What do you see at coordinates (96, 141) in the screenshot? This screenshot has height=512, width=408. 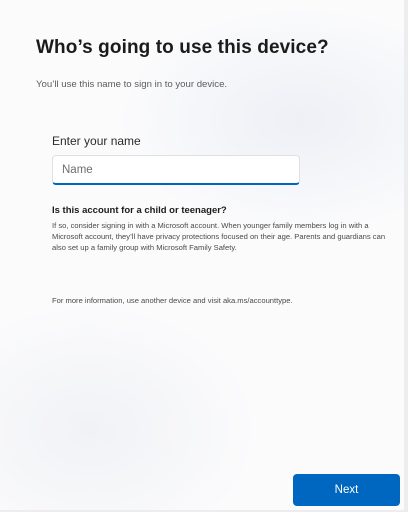 I see `name-field-label: Enter your name` at bounding box center [96, 141].